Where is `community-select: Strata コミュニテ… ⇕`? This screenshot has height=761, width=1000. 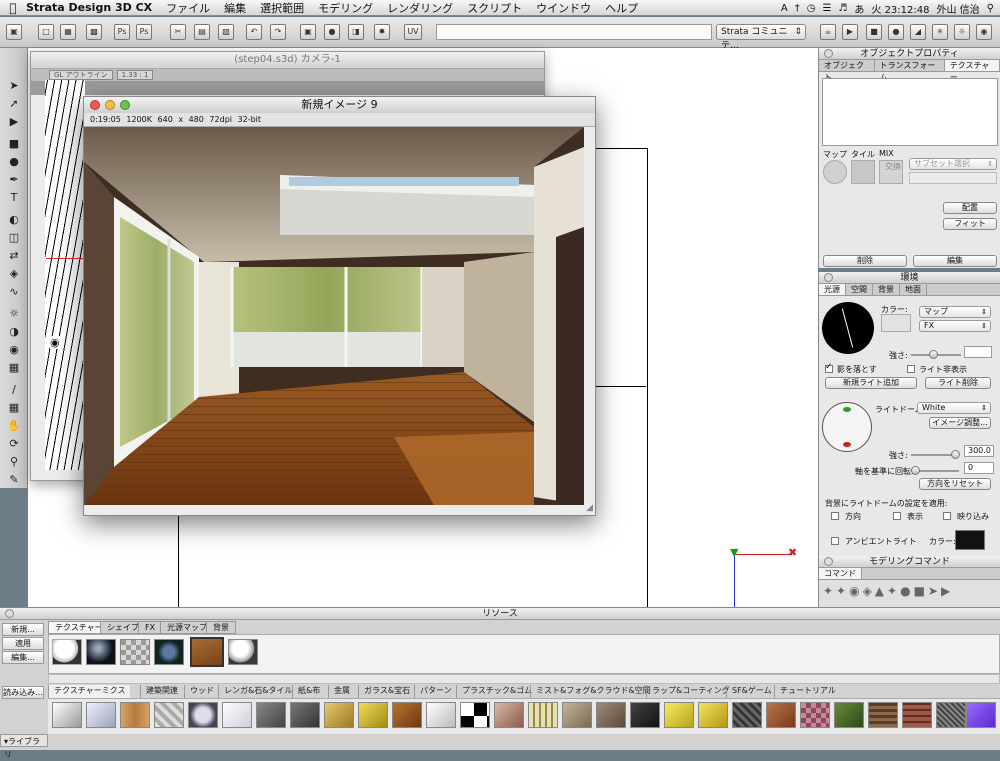 community-select: Strata コミュニテ… ⇕ is located at coordinates (761, 37).